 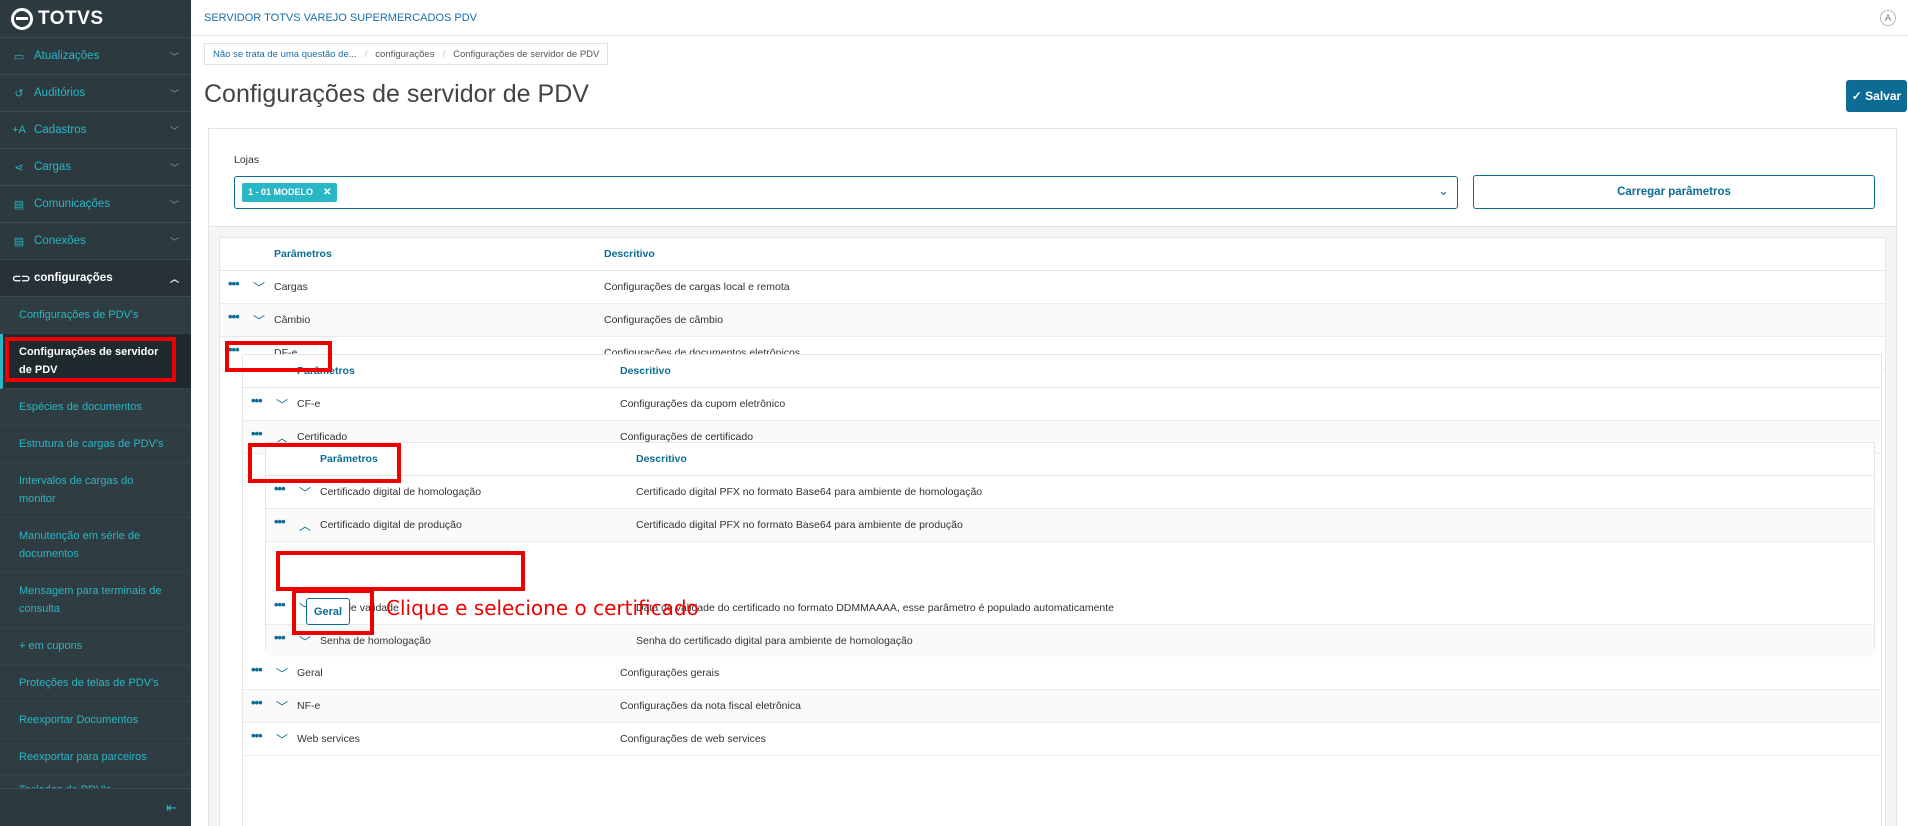 I want to click on history-icon: ↺, so click(x=19, y=93).